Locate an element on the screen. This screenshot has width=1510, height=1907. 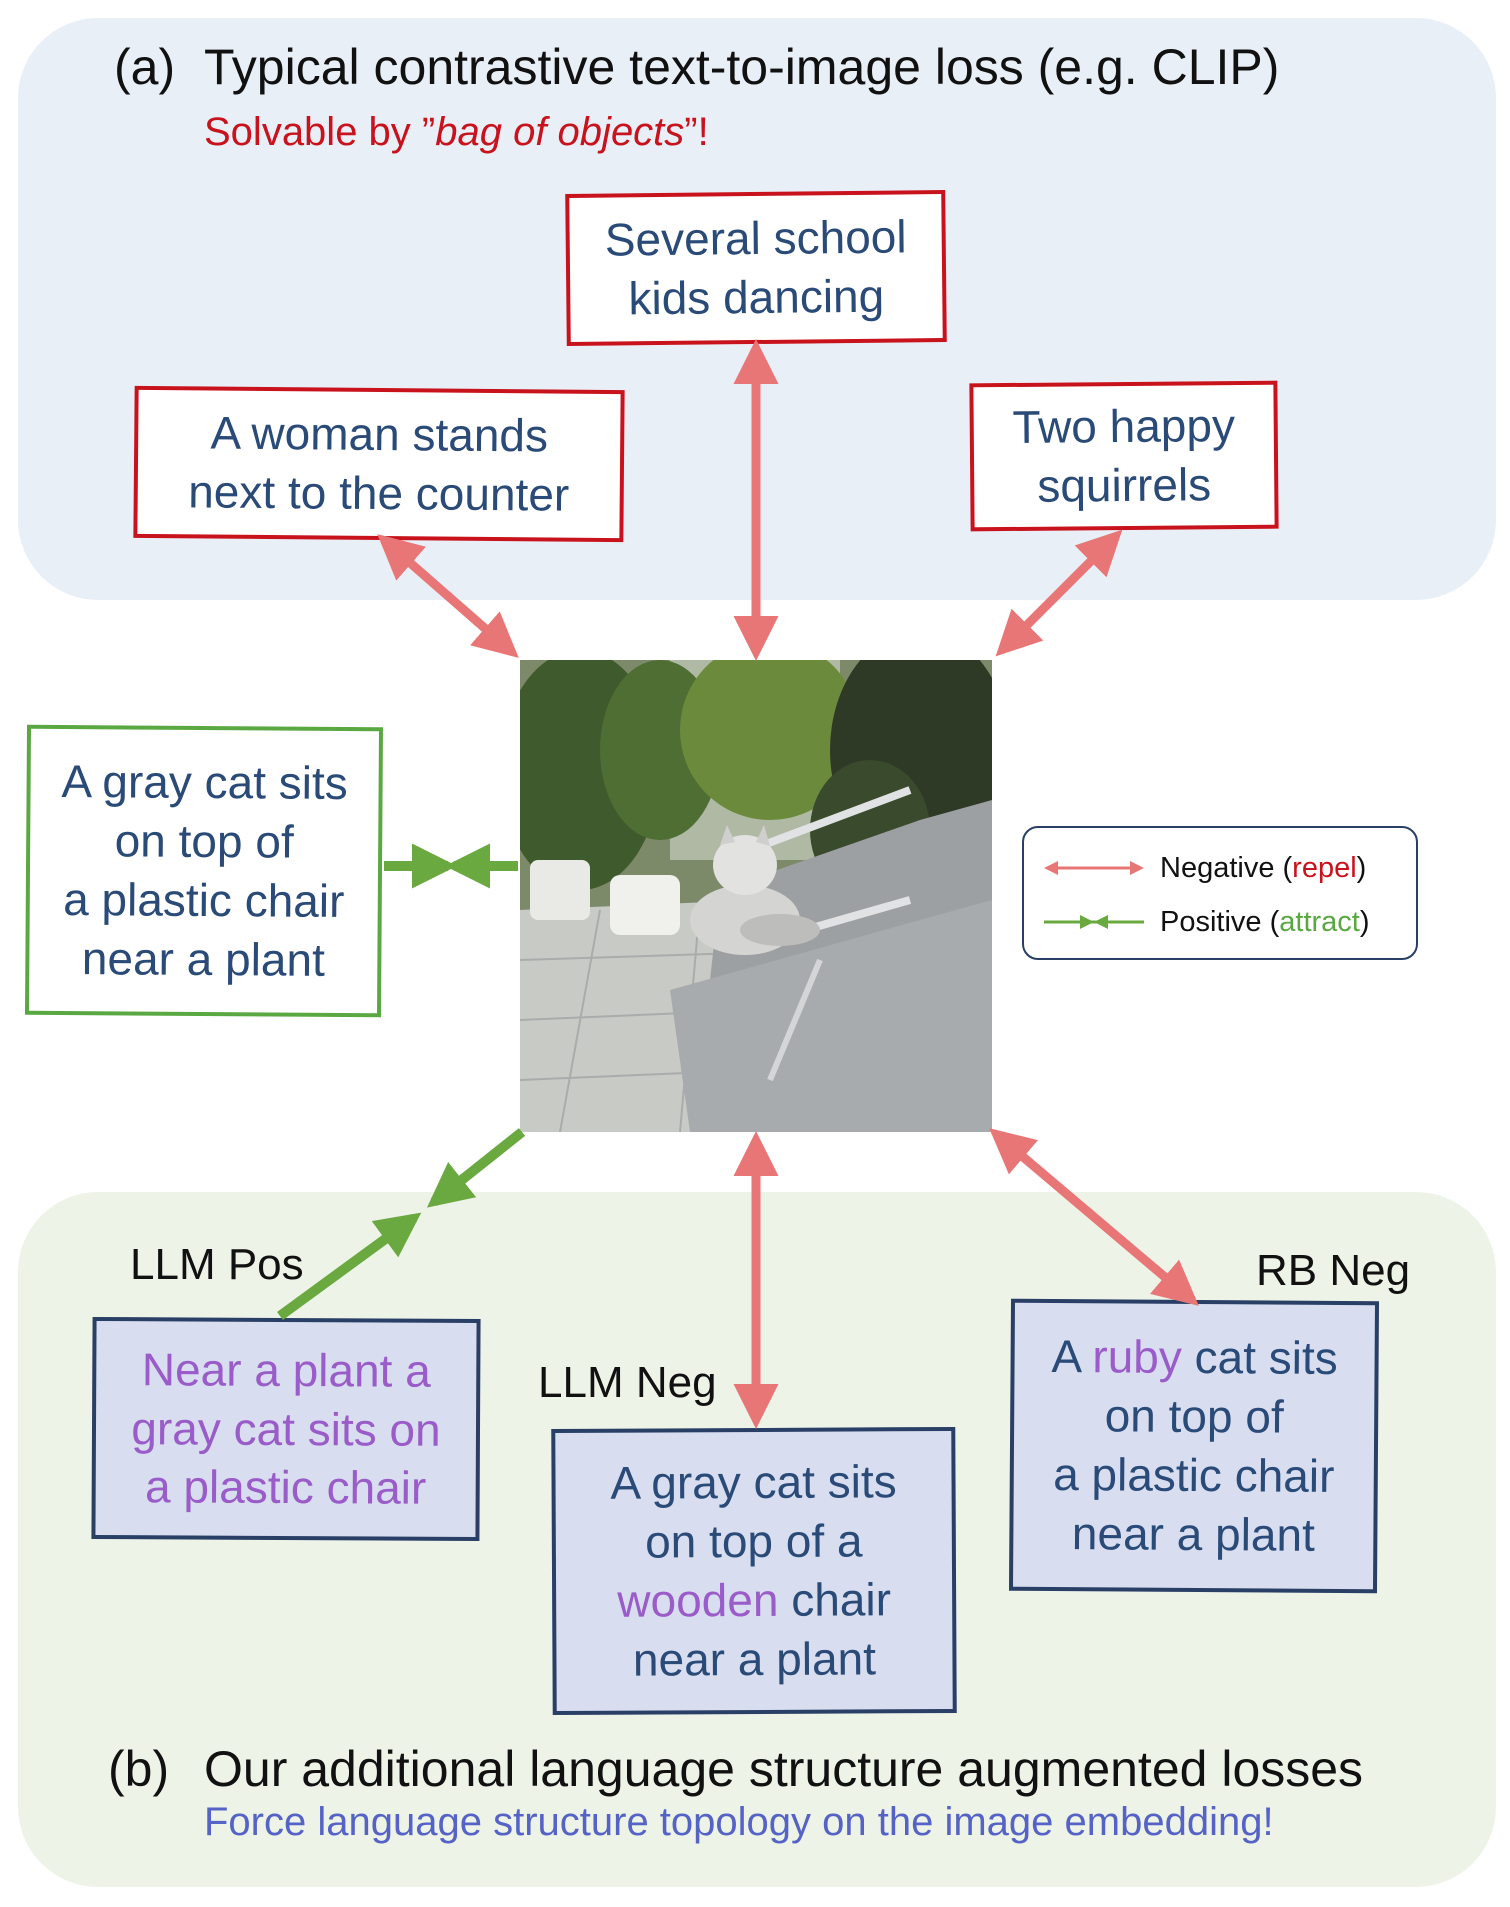
repel-arrow-rb-neg is located at coordinates (1094, 1217).